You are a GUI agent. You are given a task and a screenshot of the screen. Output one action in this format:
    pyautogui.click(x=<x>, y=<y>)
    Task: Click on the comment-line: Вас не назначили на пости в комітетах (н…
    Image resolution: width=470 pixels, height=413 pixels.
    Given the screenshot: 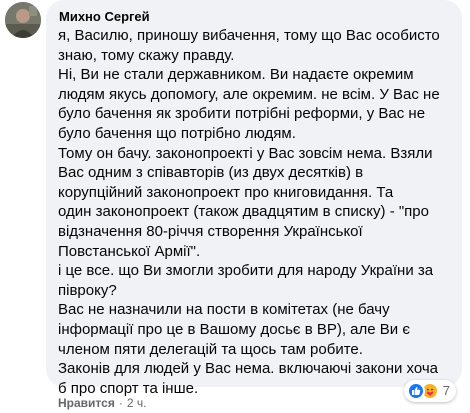 What is the action you would take?
    pyautogui.click(x=224, y=310)
    